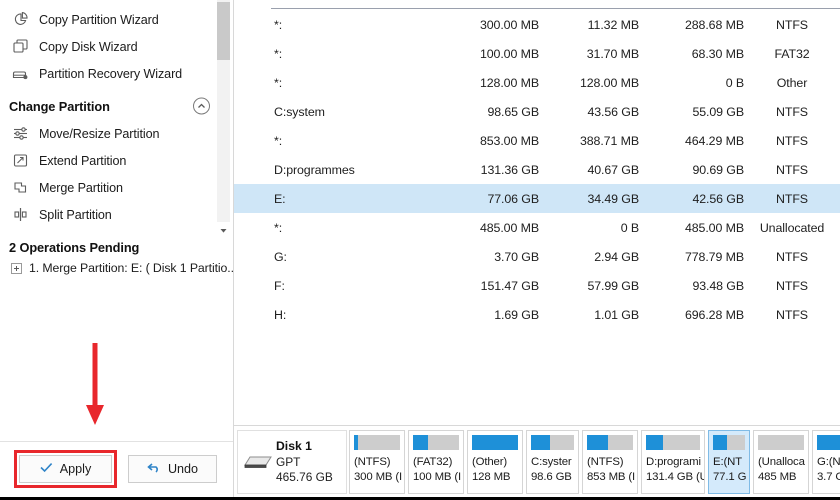 The image size is (840, 500). Describe the element at coordinates (537, 53) in the screenshot. I see `table-row: *: 100.00 MB 31.70 MB 68.30 MB FAT32` at that location.